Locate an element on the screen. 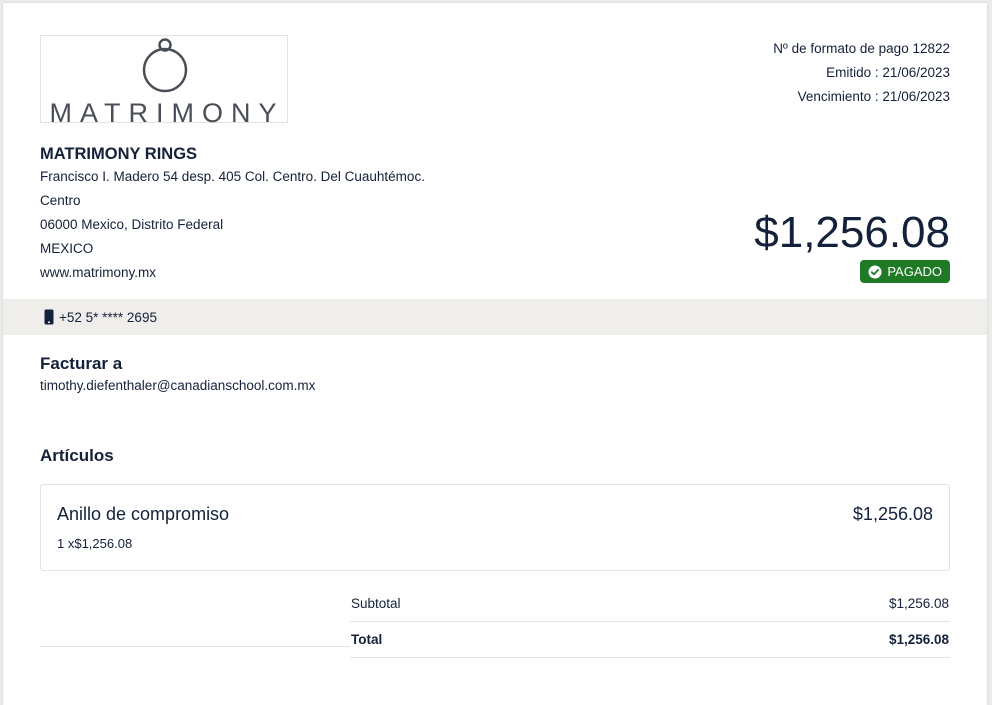  total-value: $1,256.08 is located at coordinates (918, 639).